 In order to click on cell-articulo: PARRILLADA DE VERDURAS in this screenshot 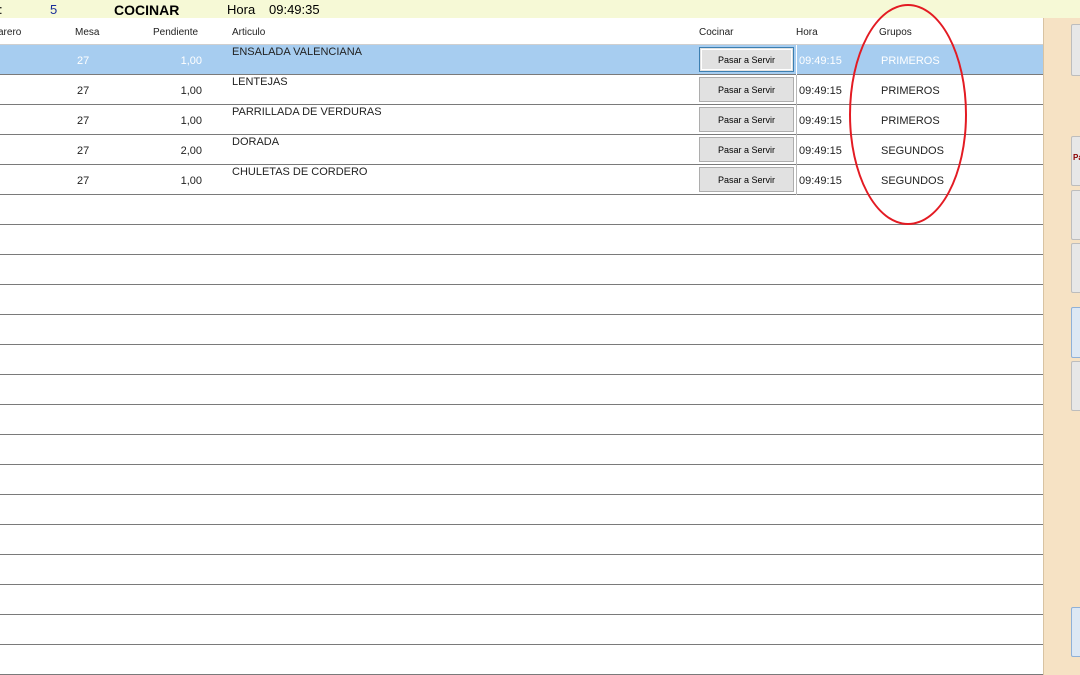, I will do `click(307, 112)`.